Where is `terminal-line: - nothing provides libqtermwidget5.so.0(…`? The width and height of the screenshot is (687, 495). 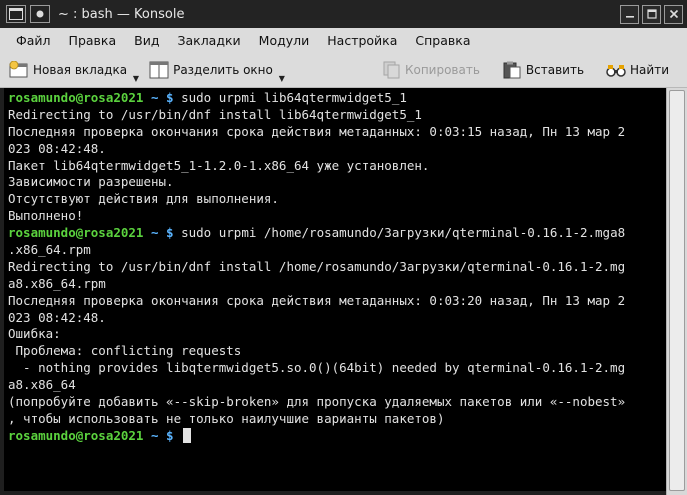 terminal-line: - nothing provides libqtermwidget5.so.0(… is located at coordinates (335, 368).